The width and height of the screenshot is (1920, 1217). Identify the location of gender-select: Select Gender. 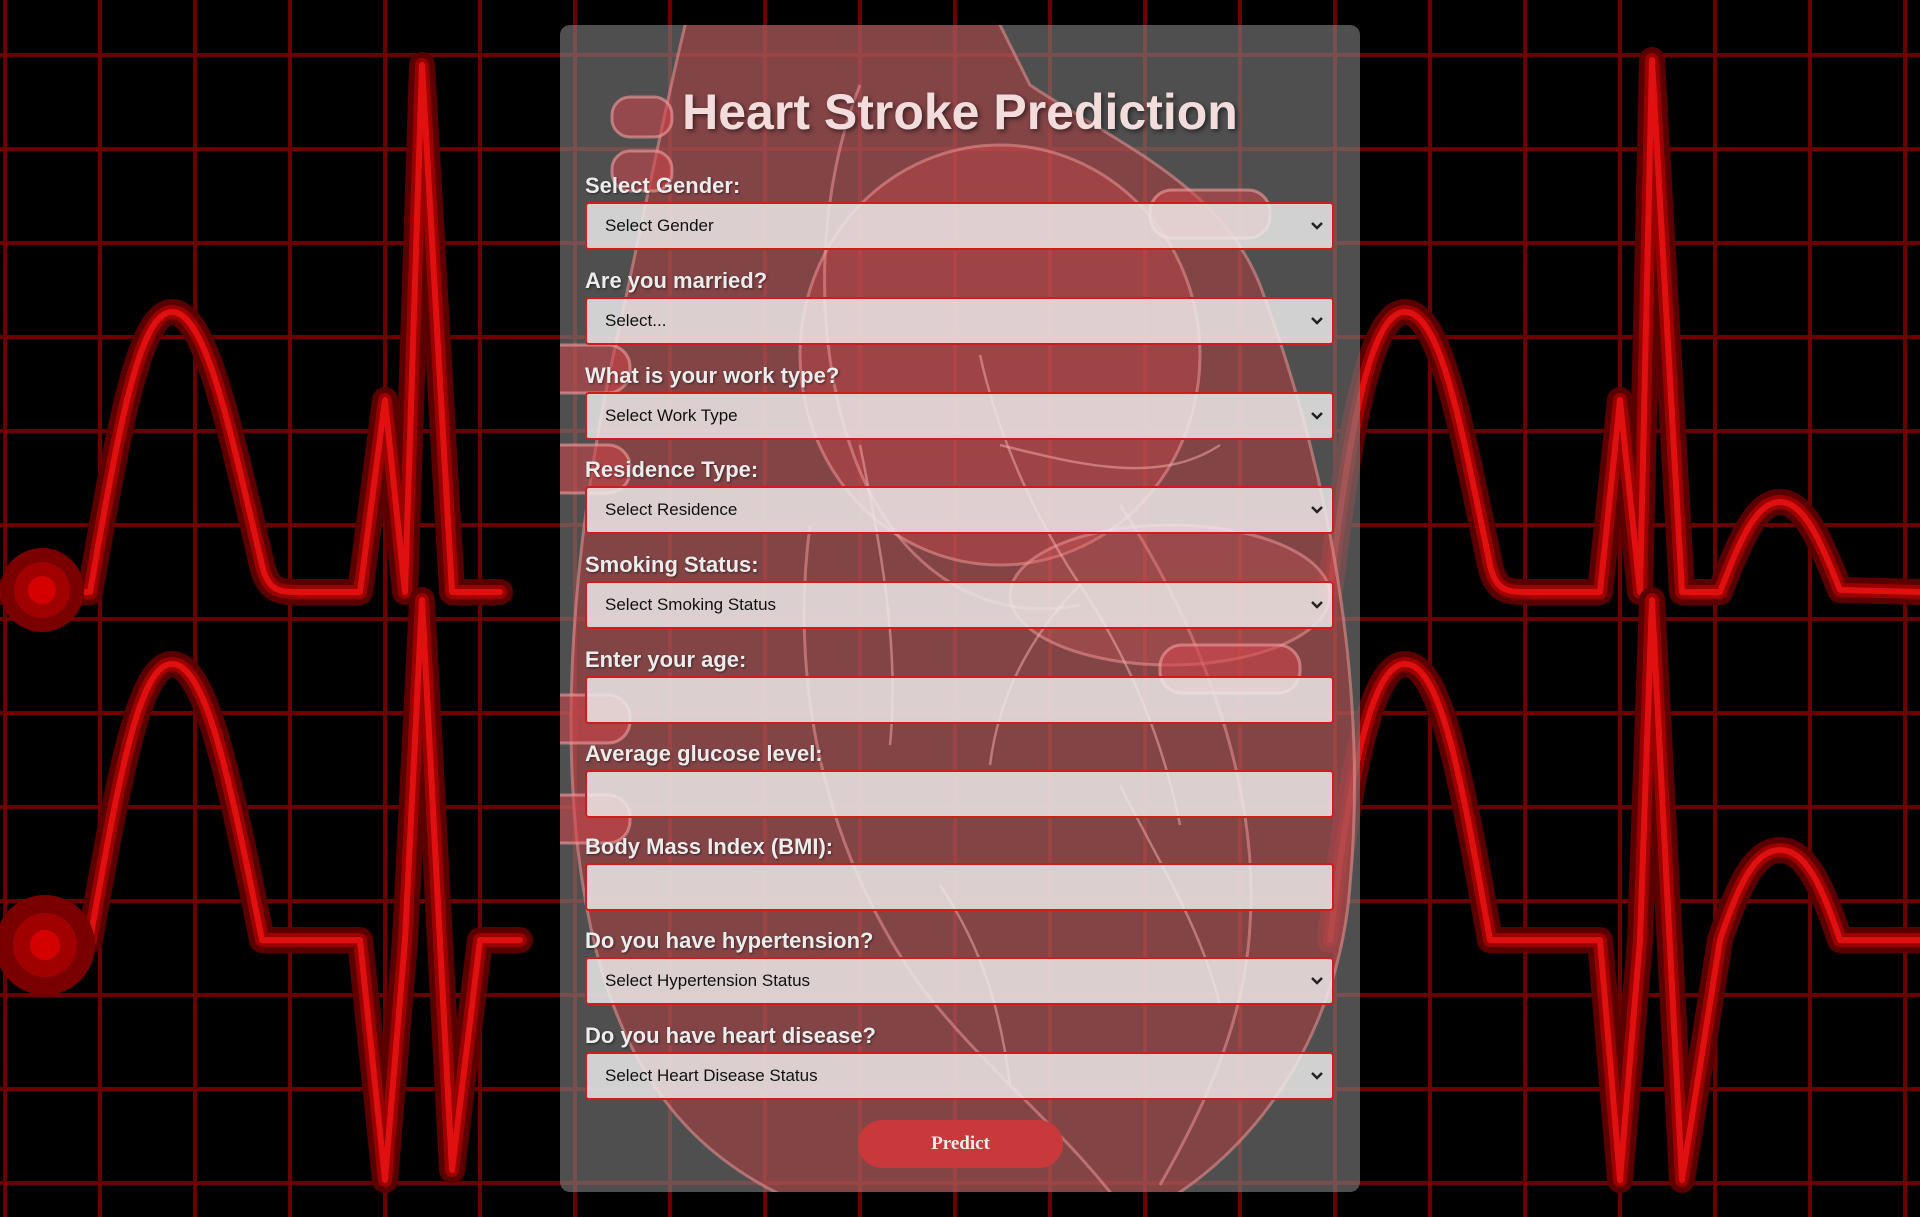
(959, 226).